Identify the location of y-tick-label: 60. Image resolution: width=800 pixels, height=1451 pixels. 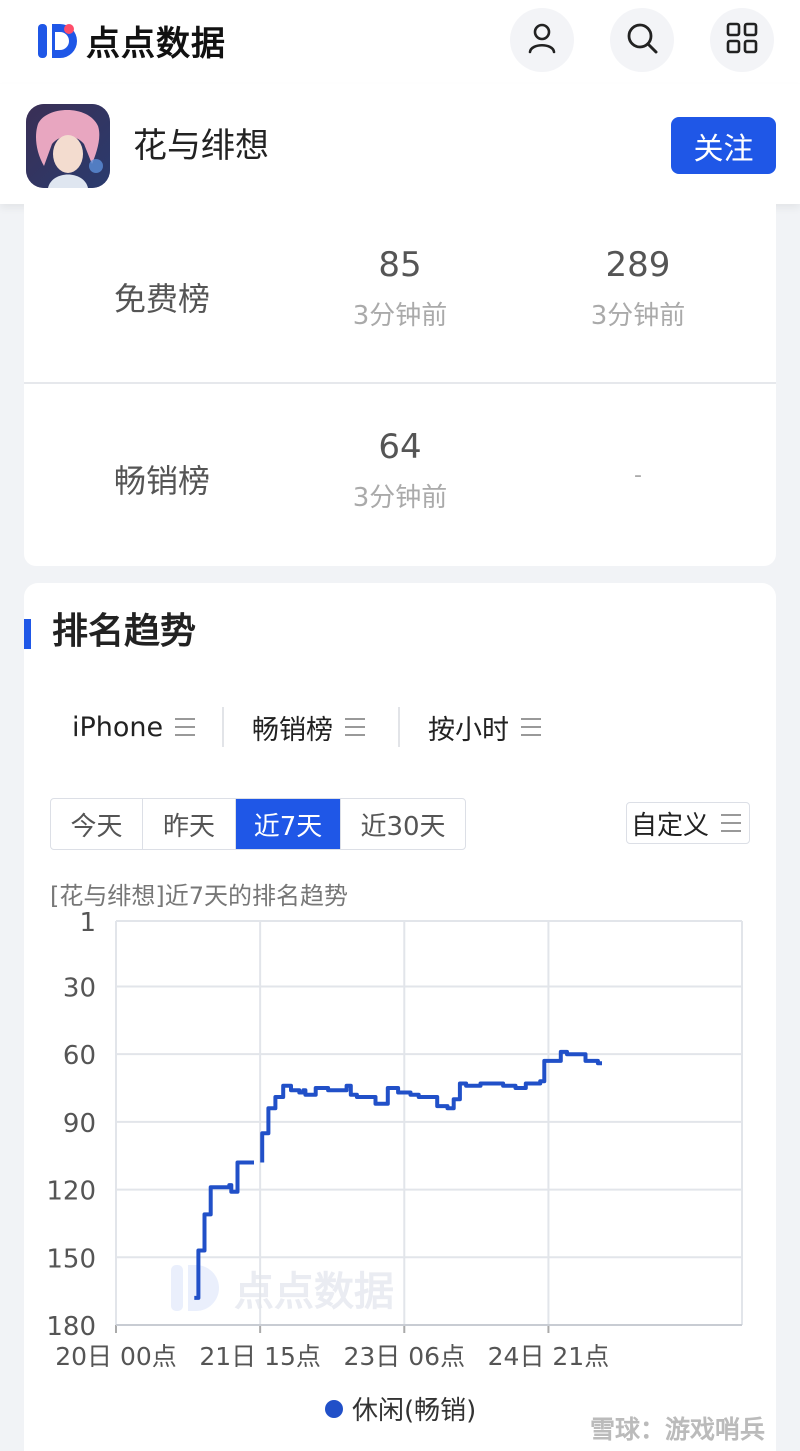
(79, 1056).